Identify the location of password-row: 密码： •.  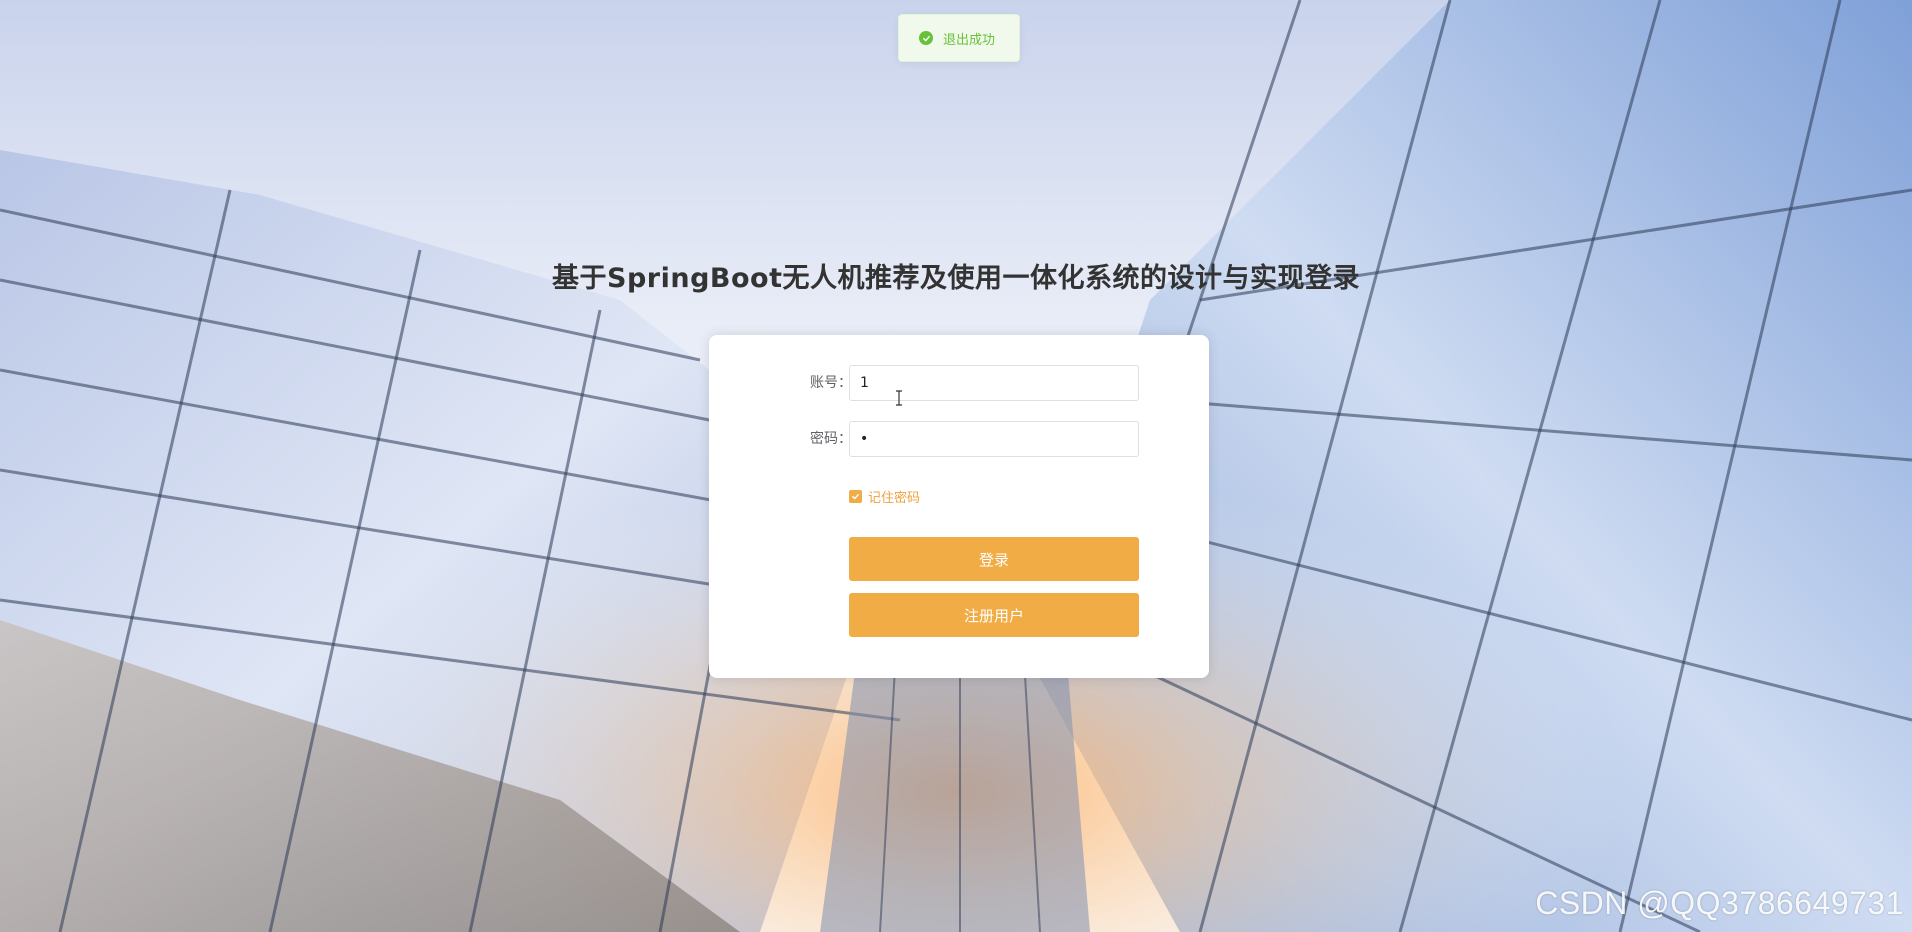
(959, 439).